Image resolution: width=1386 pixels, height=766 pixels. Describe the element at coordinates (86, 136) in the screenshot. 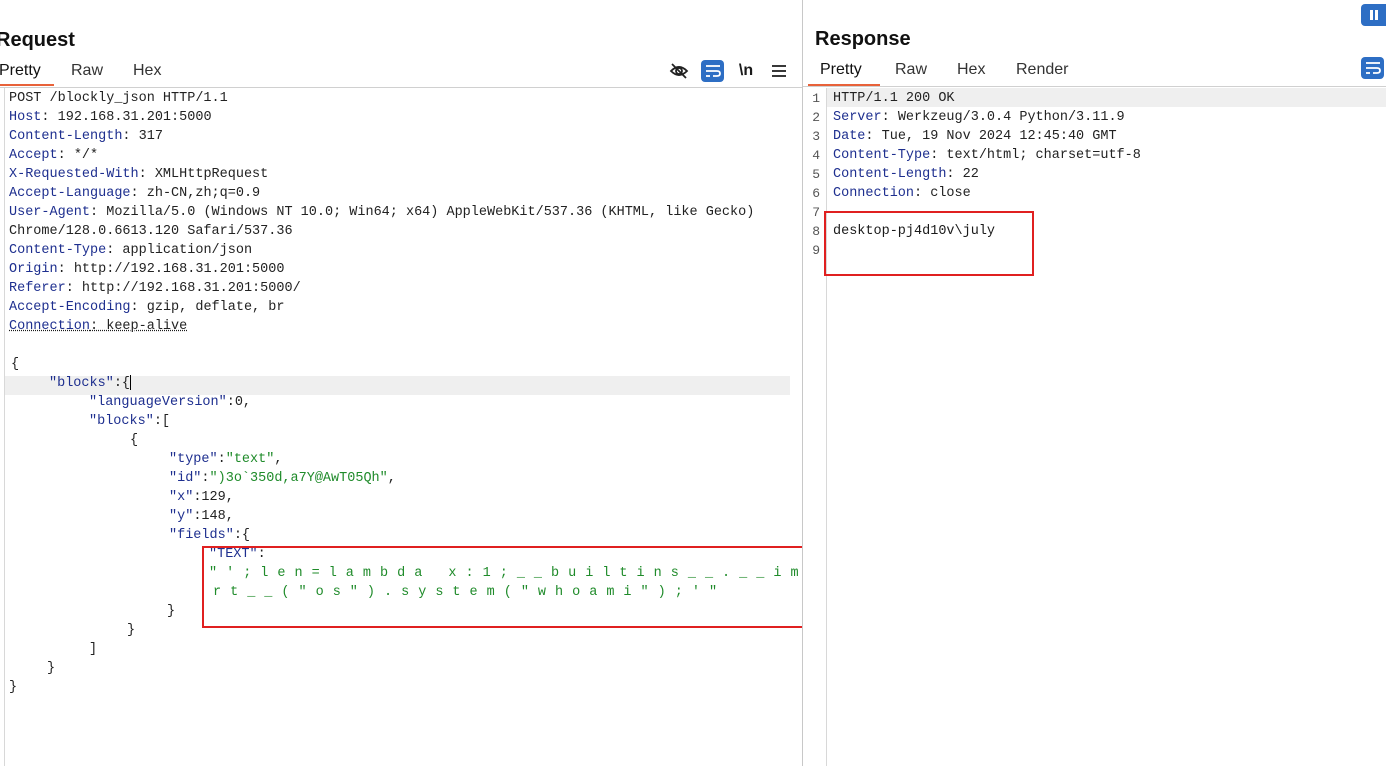

I see `request-header: Content-Length: 317` at that location.